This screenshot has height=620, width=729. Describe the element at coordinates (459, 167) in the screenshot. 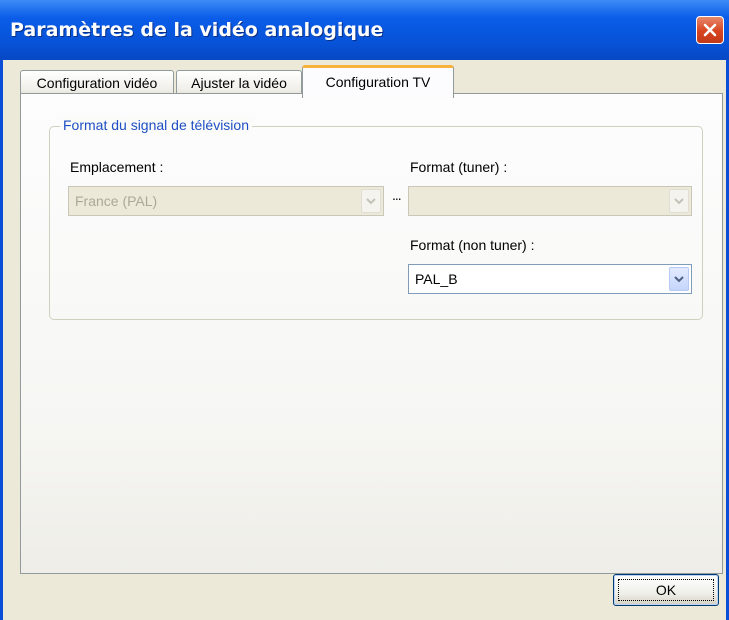

I see `tuner-format-label: Format (tuner) :` at that location.